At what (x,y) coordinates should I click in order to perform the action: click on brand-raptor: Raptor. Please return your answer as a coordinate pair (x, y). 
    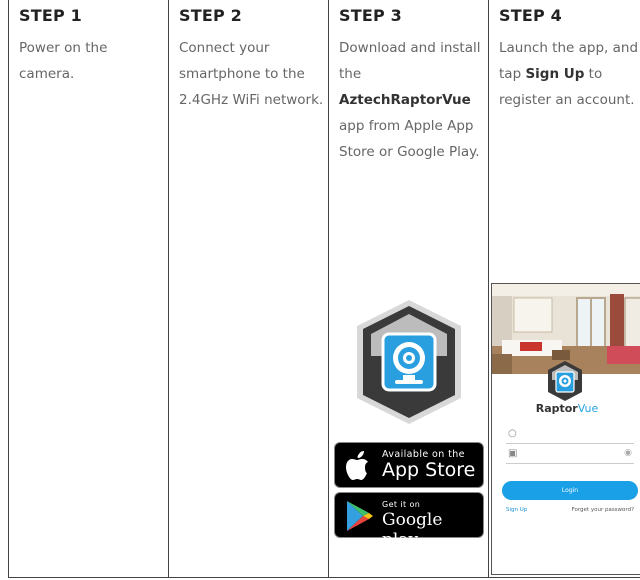
    Looking at the image, I should click on (556, 408).